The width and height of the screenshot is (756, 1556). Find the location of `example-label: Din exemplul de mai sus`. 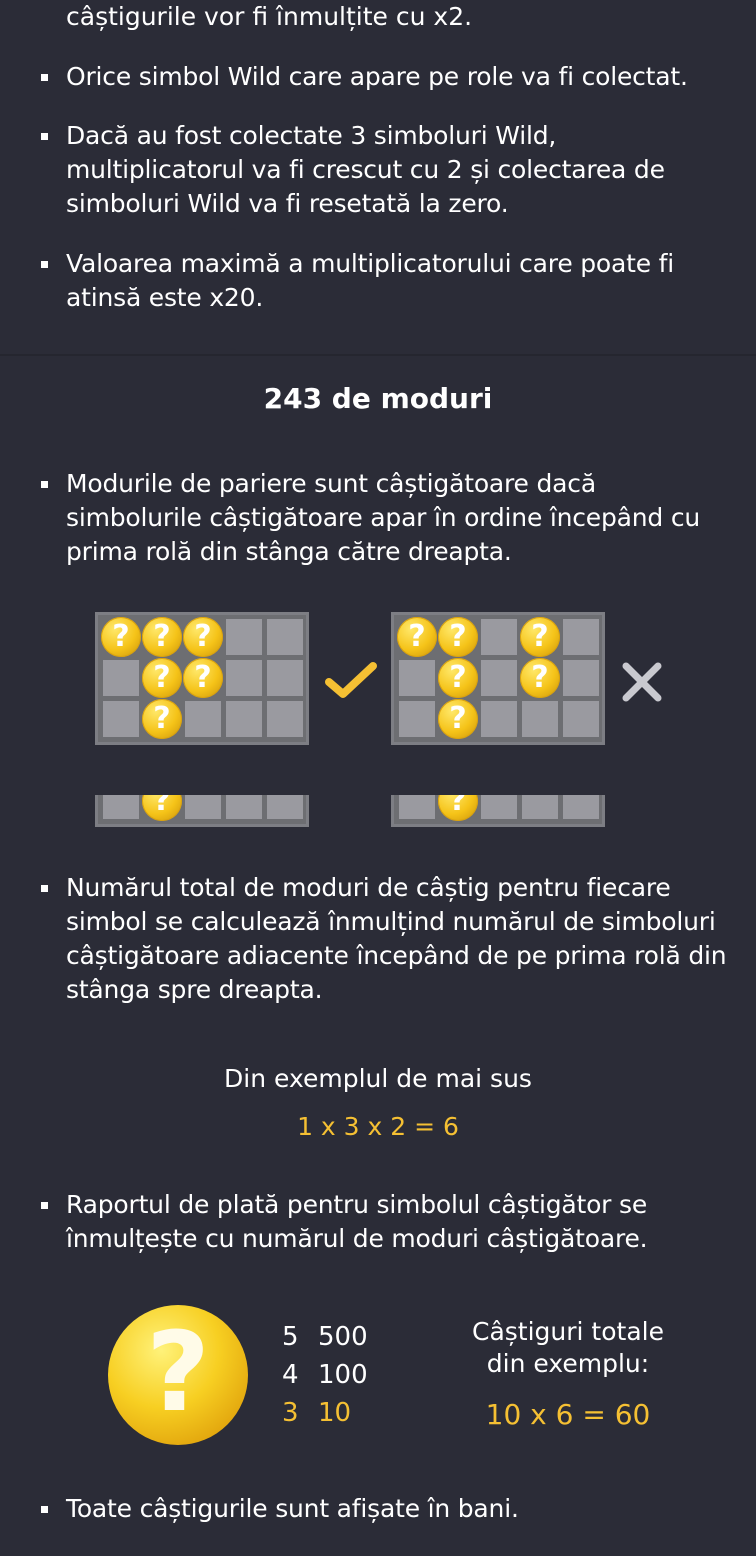

example-label: Din exemplul de mai sus is located at coordinates (378, 1078).